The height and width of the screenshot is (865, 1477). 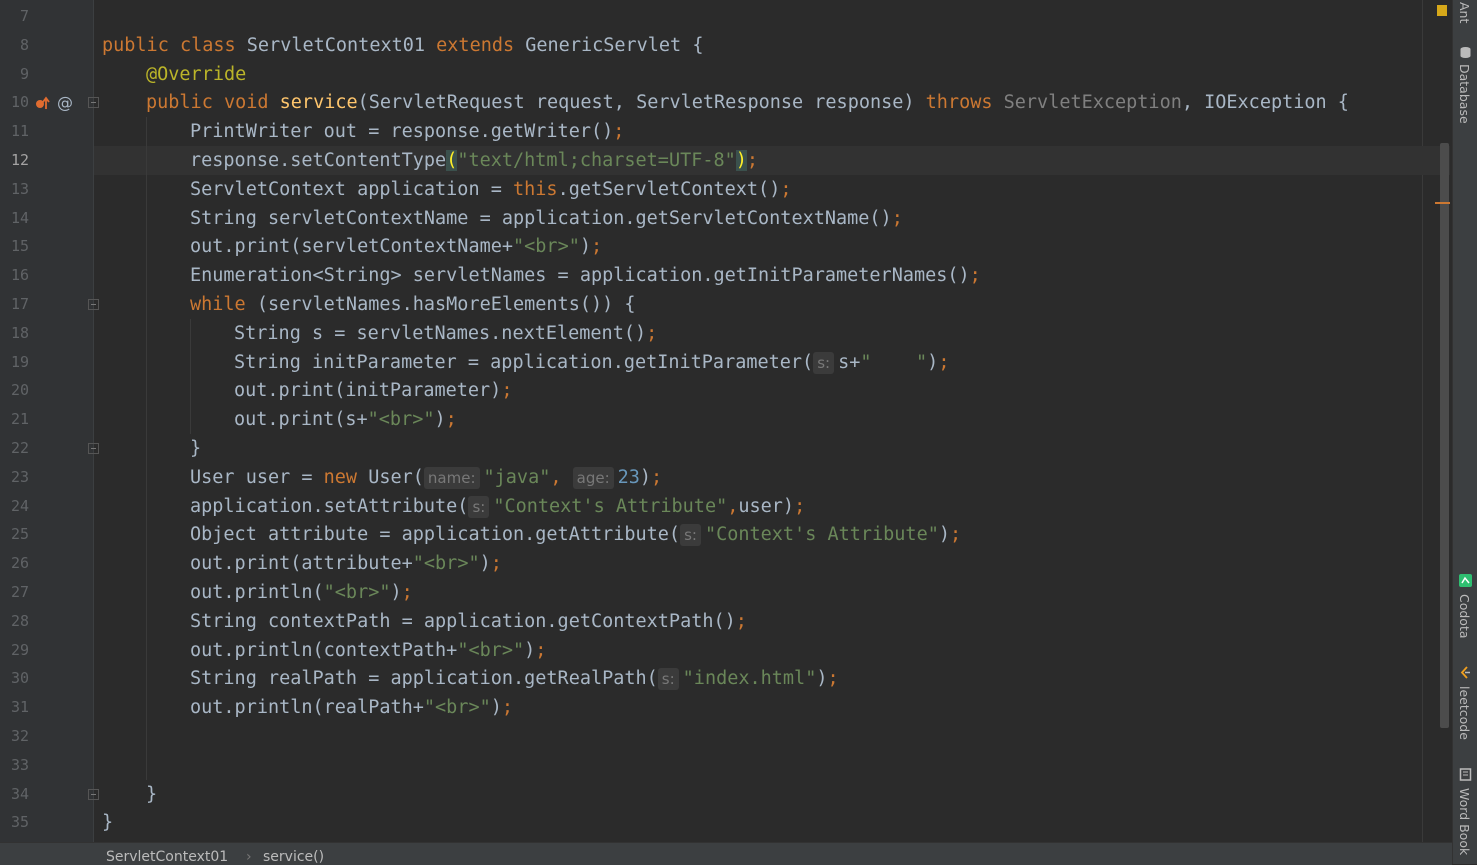 I want to click on code-text: String s = servletNames.nextElement();, so click(x=445, y=333).